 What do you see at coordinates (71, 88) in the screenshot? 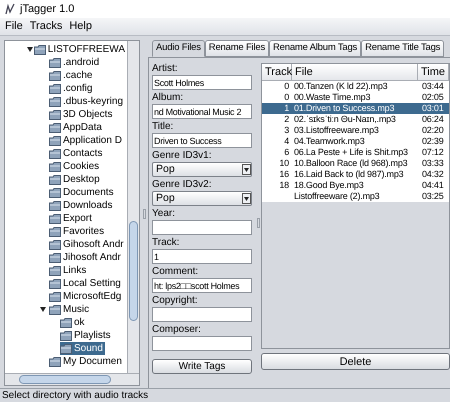
I see `tree-item: .config` at bounding box center [71, 88].